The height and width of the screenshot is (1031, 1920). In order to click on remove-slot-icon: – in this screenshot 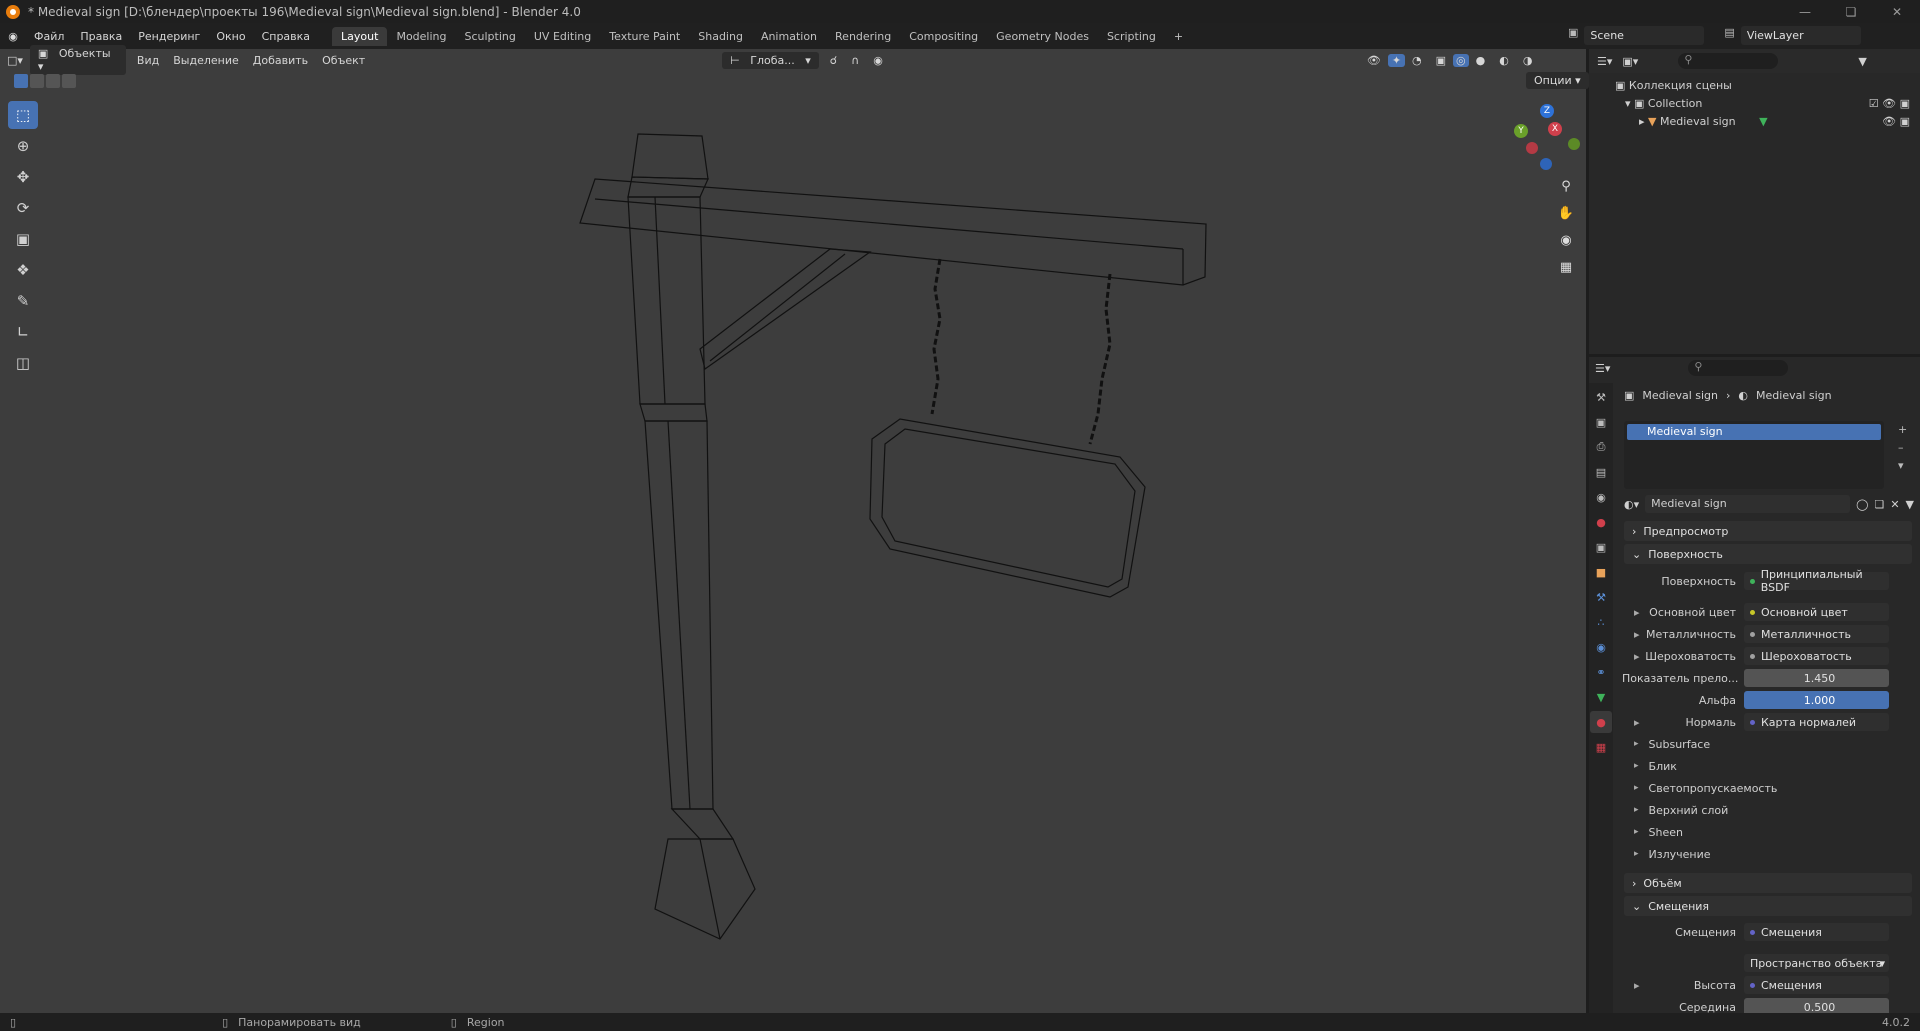, I will do `click(1902, 448)`.